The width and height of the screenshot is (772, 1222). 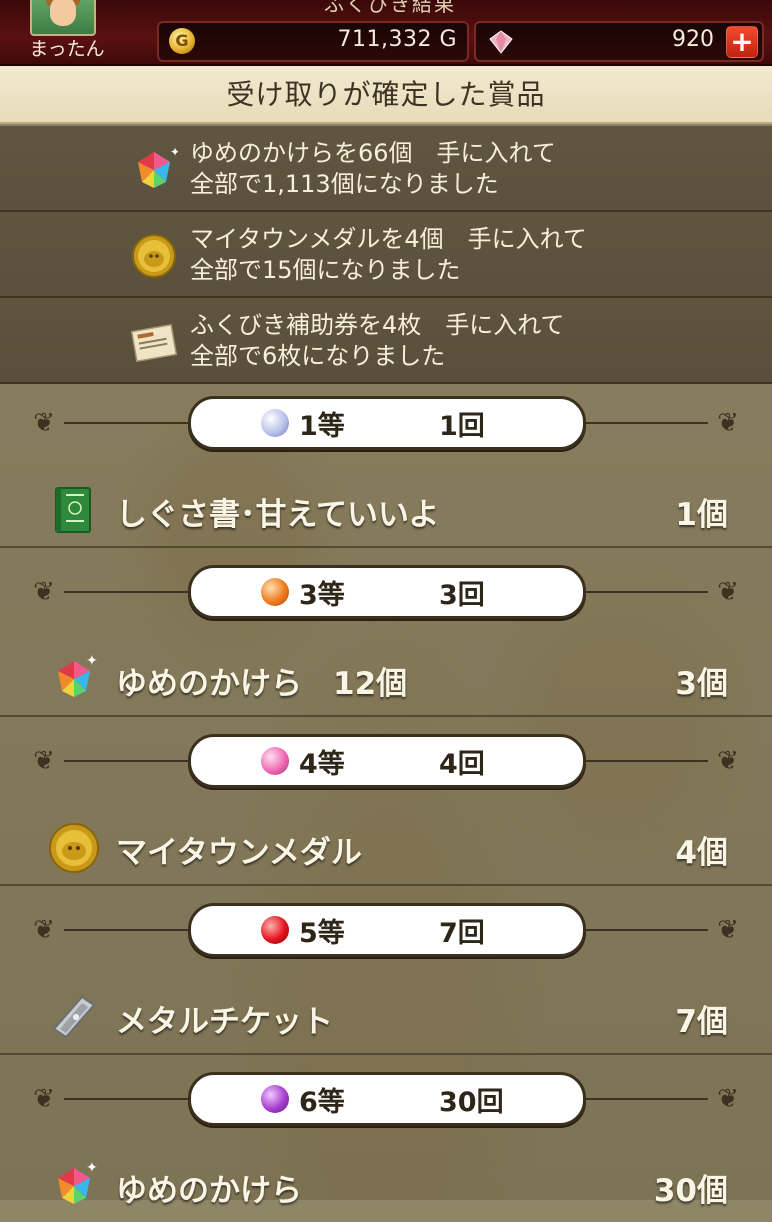 I want to click on prize-item-row: マイタウンメダル 4個, so click(x=386, y=848).